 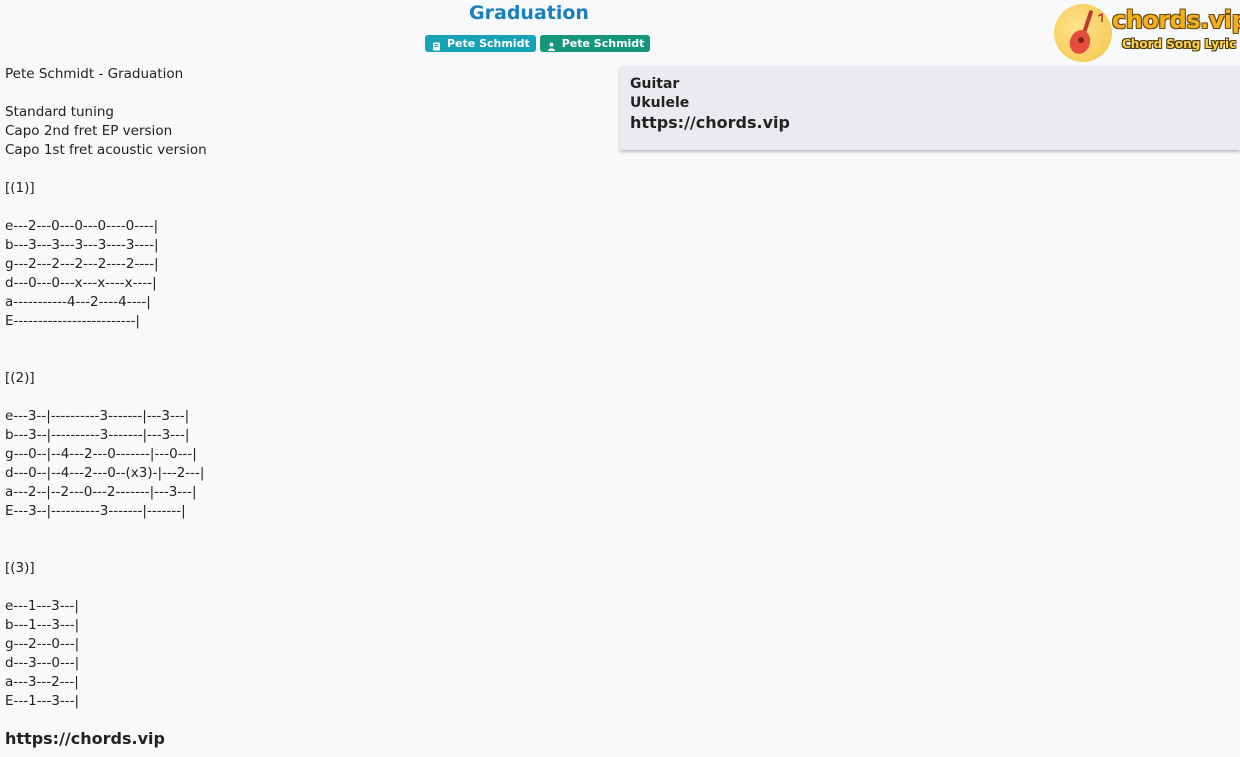 What do you see at coordinates (1083, 33) in the screenshot?
I see `guitar-logo-icon` at bounding box center [1083, 33].